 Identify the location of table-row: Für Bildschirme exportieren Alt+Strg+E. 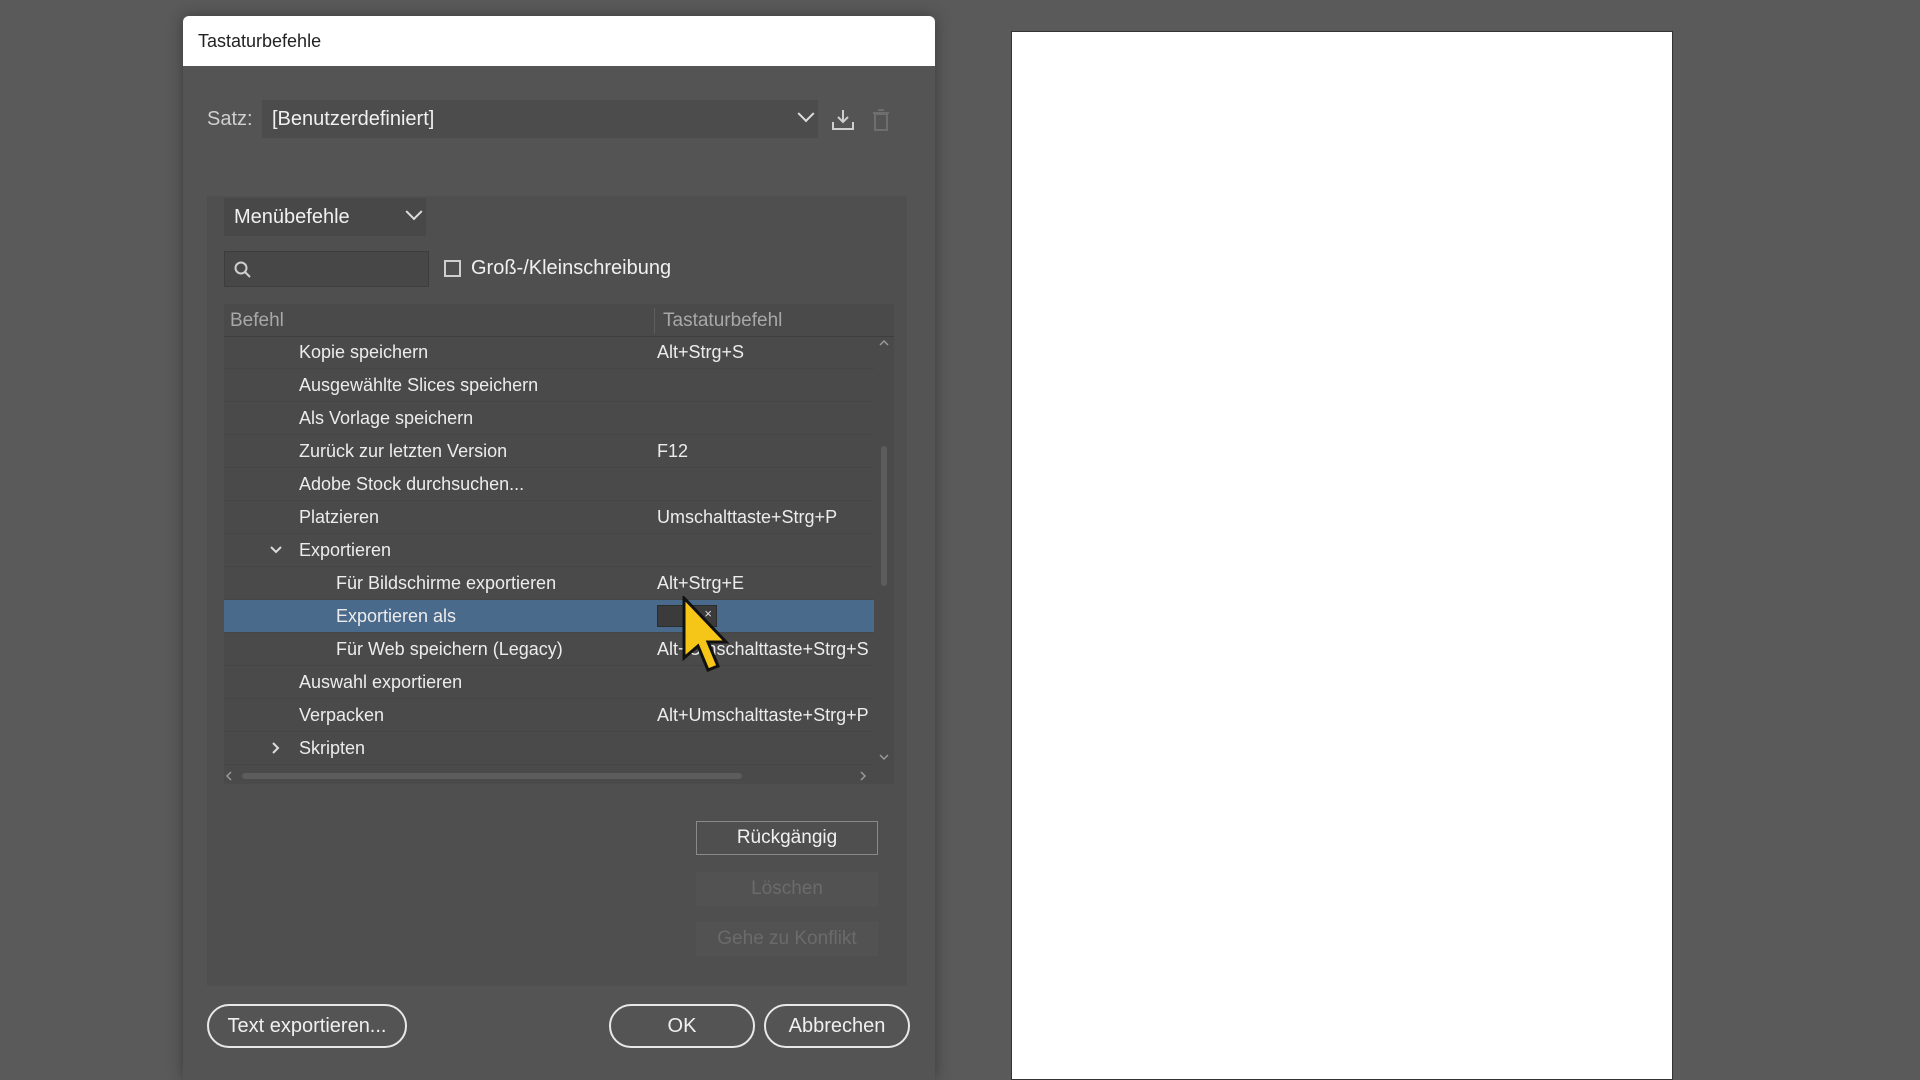
(549, 583).